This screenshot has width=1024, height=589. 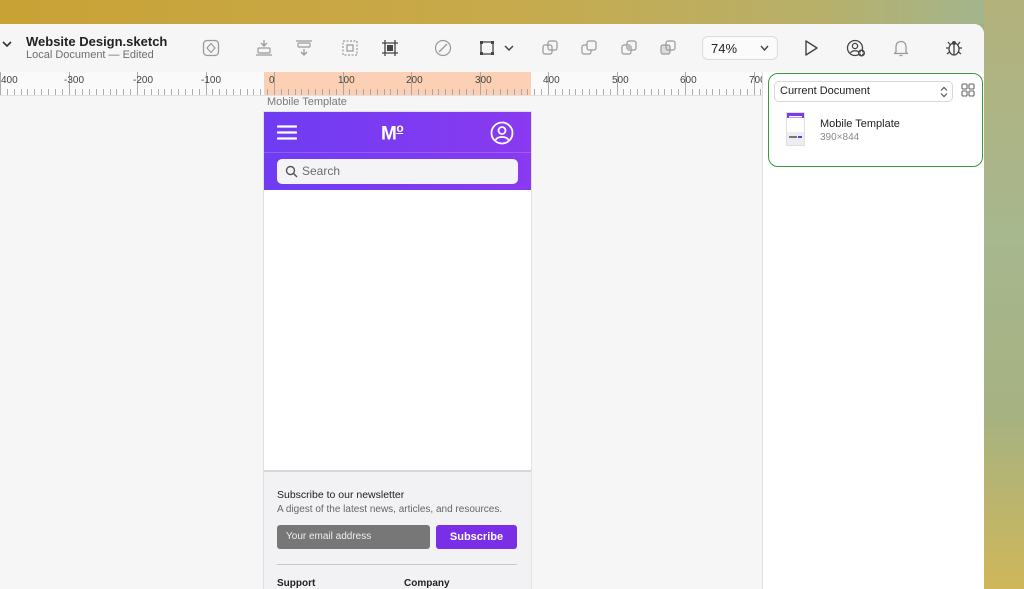 I want to click on email-field: Your email address, so click(x=353, y=537).